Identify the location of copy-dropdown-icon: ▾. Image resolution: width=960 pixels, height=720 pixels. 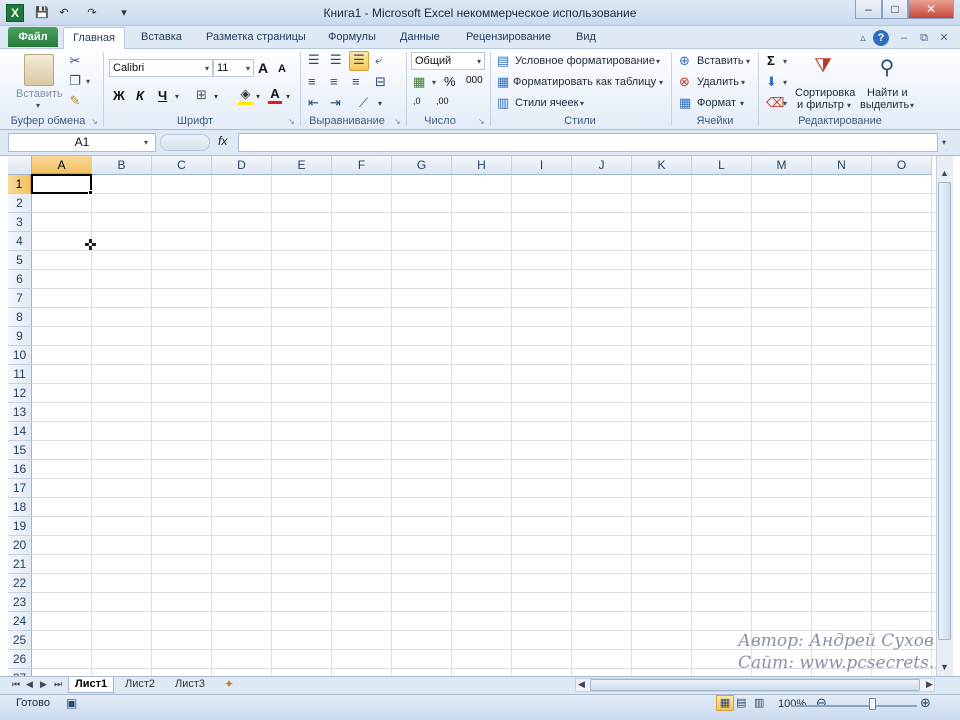
(88, 81).